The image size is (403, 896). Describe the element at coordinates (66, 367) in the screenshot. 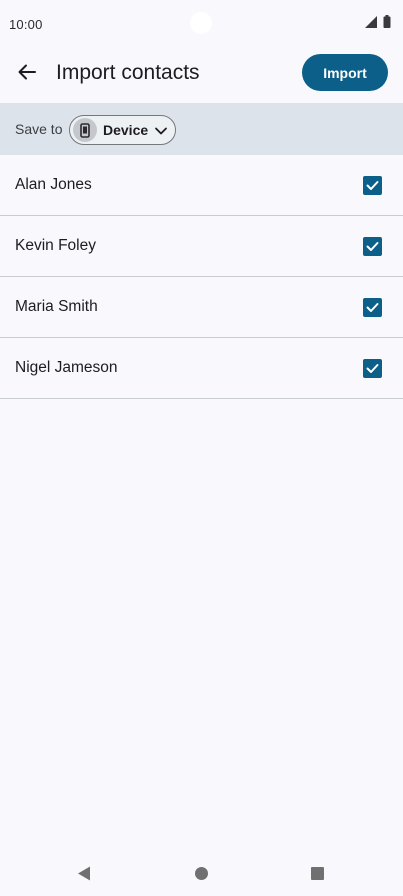

I see `contact-name: Nigel Jameson` at that location.